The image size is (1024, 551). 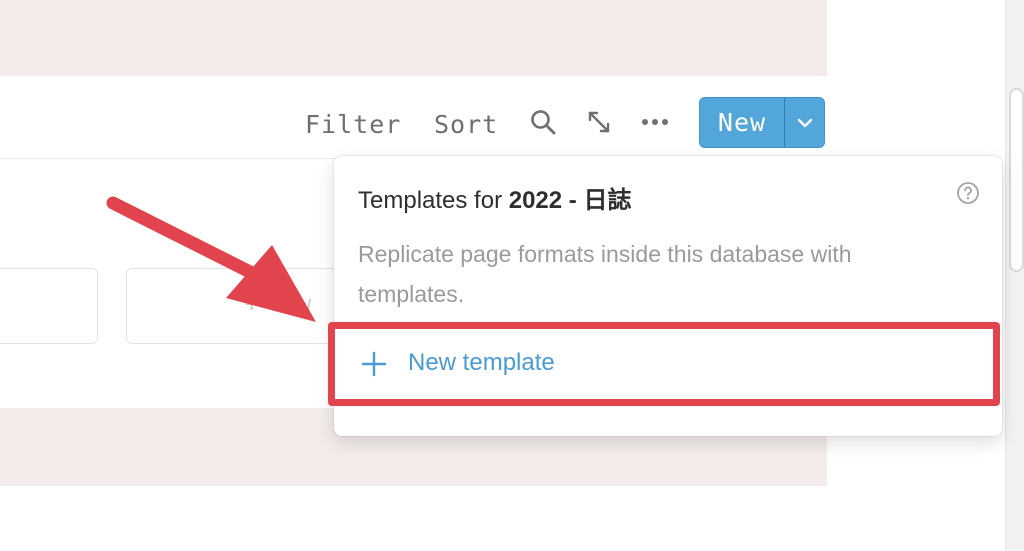 I want to click on new-button-group: New, so click(x=762, y=122).